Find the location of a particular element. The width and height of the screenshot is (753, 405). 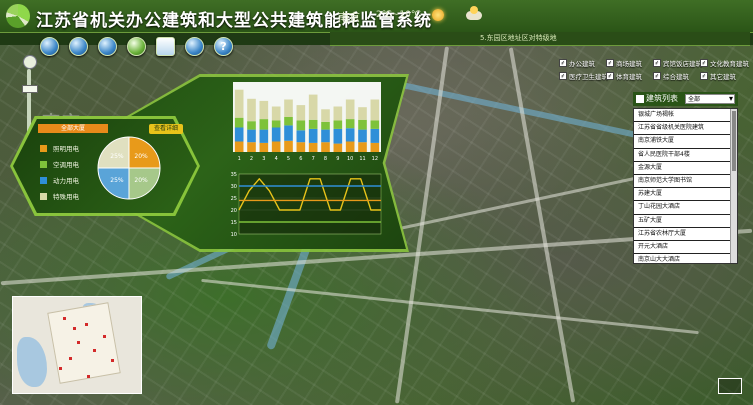

road is located at coordinates (542, 225).